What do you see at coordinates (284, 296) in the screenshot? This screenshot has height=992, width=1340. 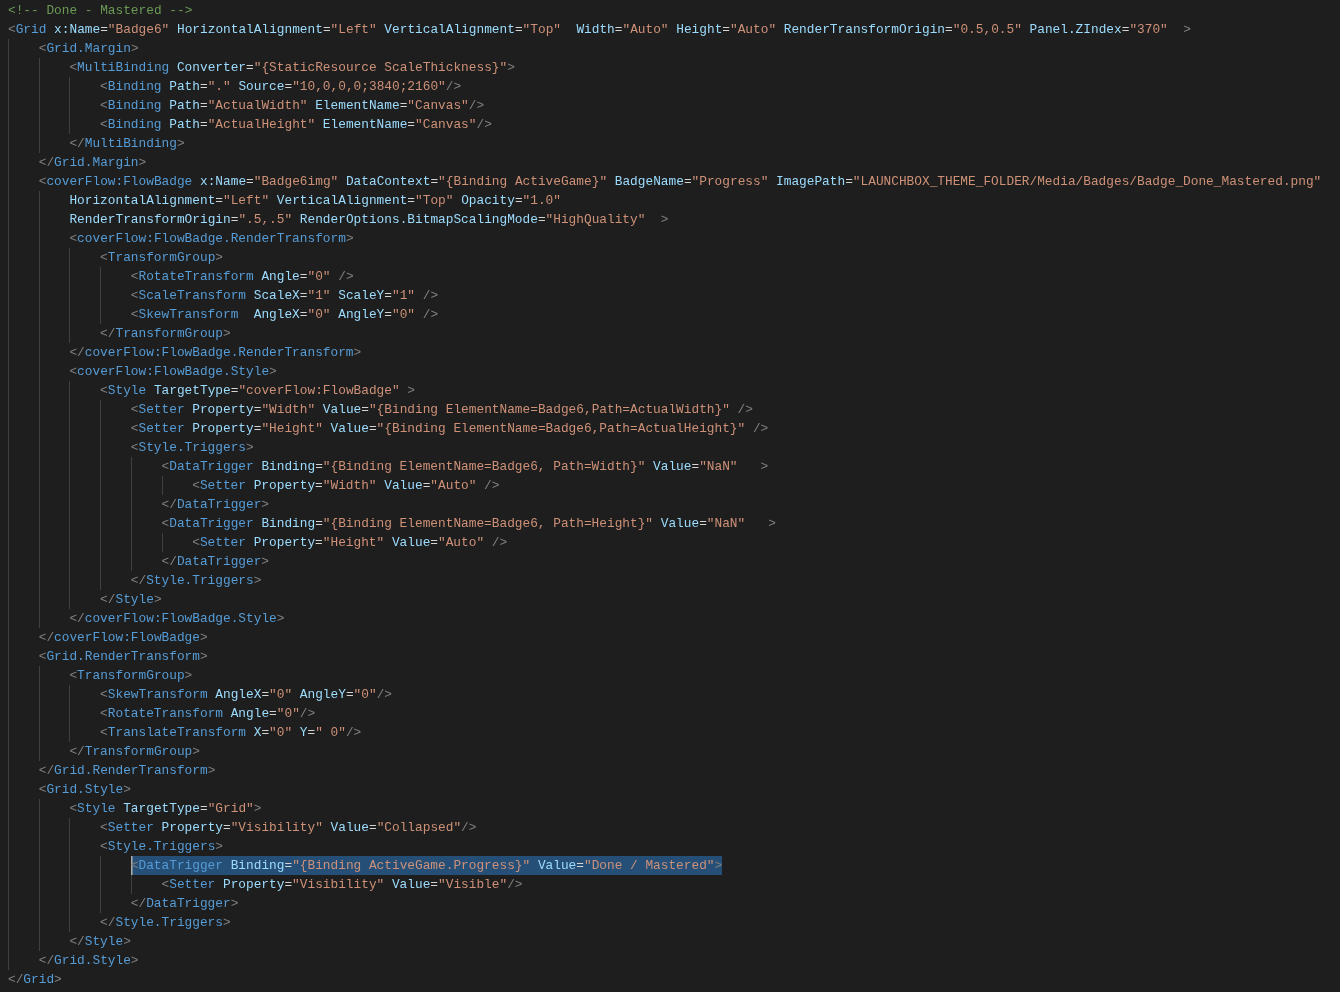 I see `code-line: <ScaleTransform ScaleX="1" ScaleY="1" />` at bounding box center [284, 296].